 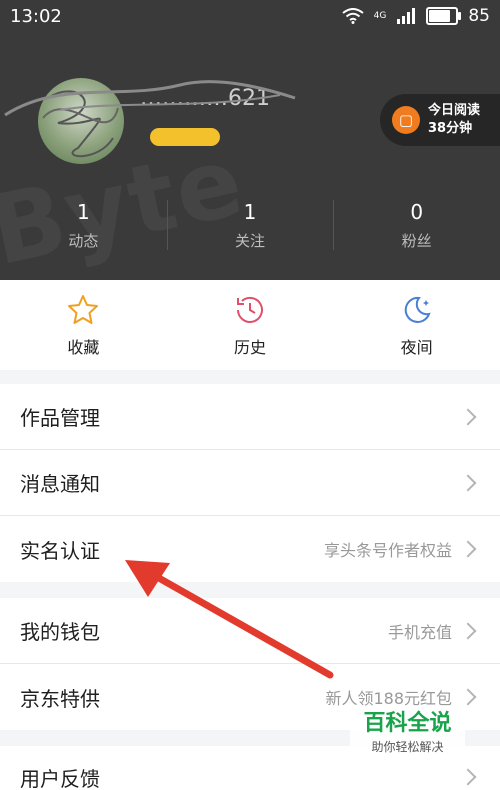 I want to click on star-icon, so click(x=83, y=309).